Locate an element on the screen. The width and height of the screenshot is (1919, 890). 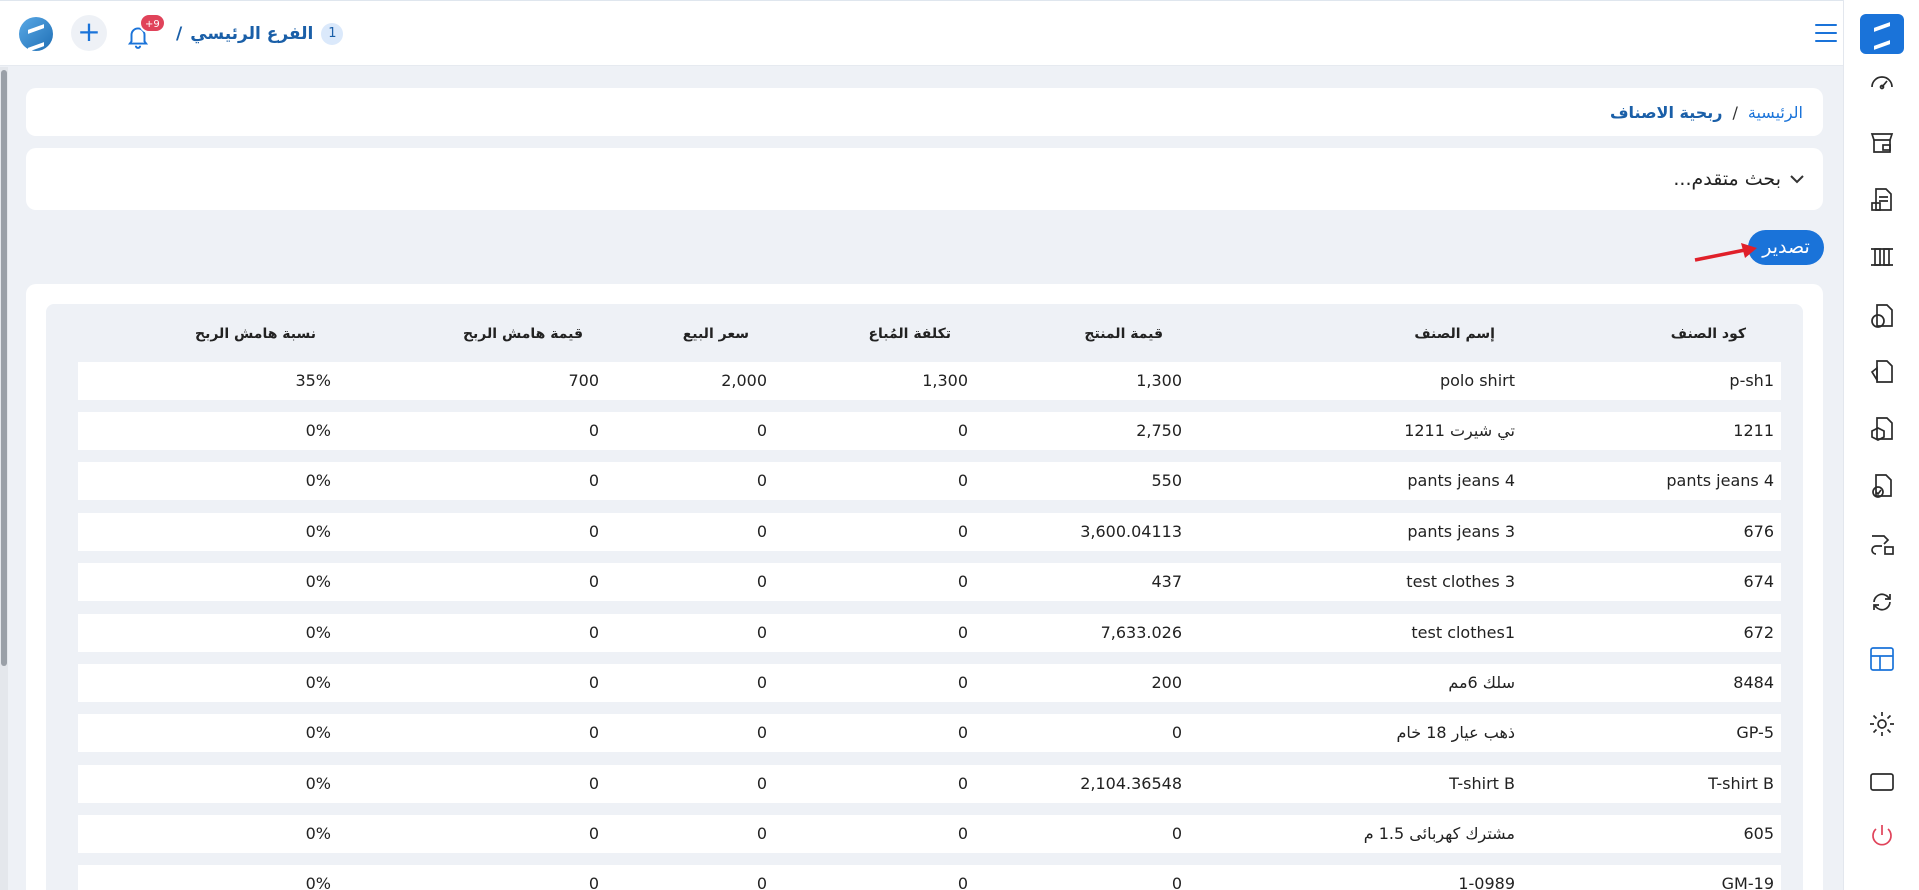
cell-cost-of-sold: 1,300 is located at coordinates (945, 380).